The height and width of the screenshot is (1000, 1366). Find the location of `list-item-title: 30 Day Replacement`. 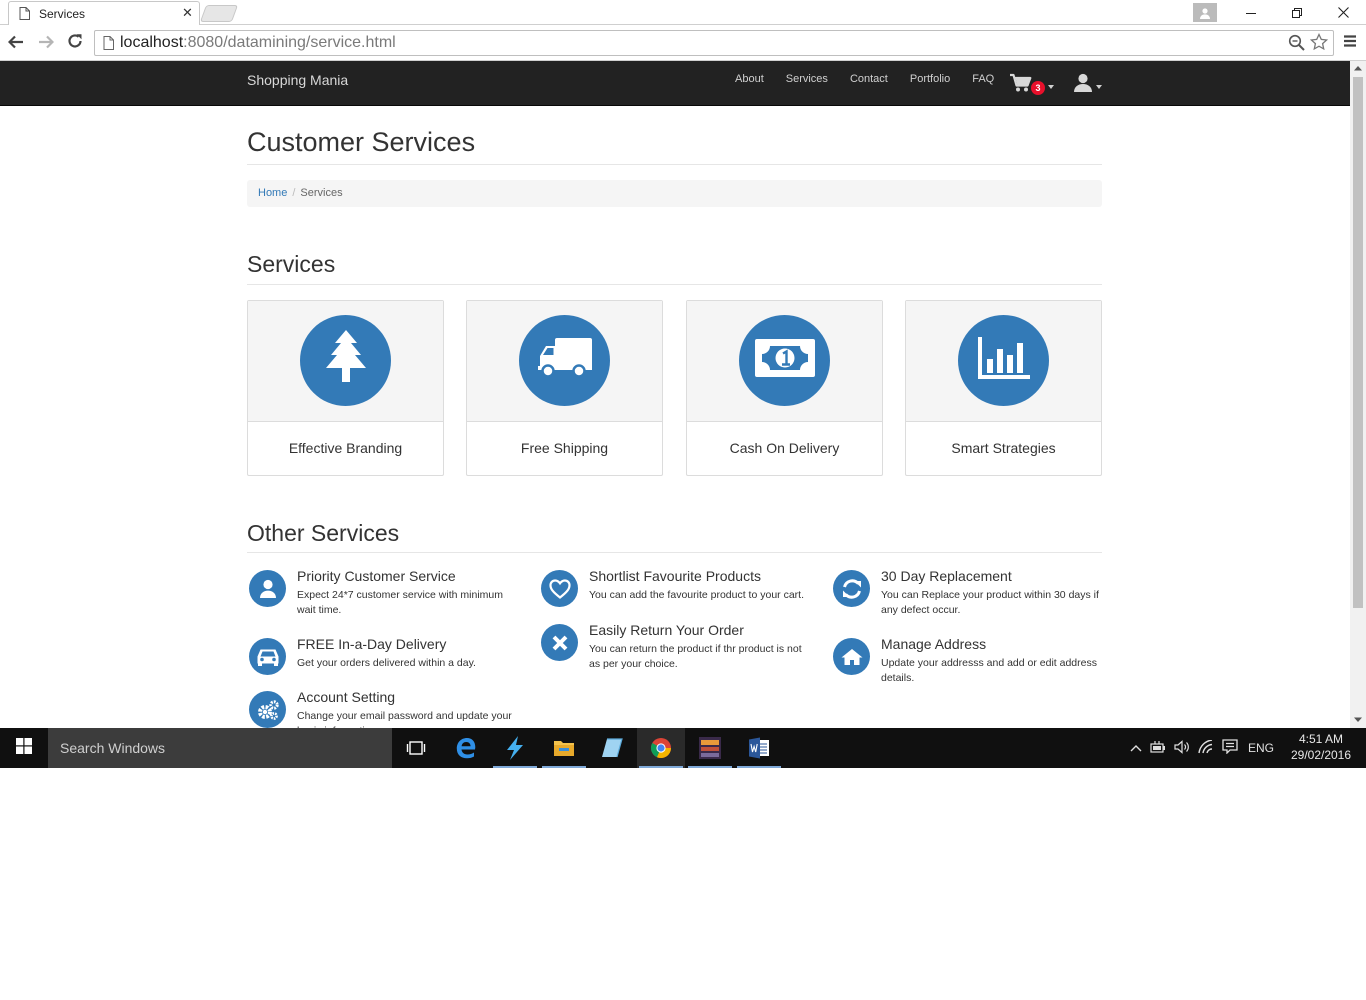

list-item-title: 30 Day Replacement is located at coordinates (946, 576).